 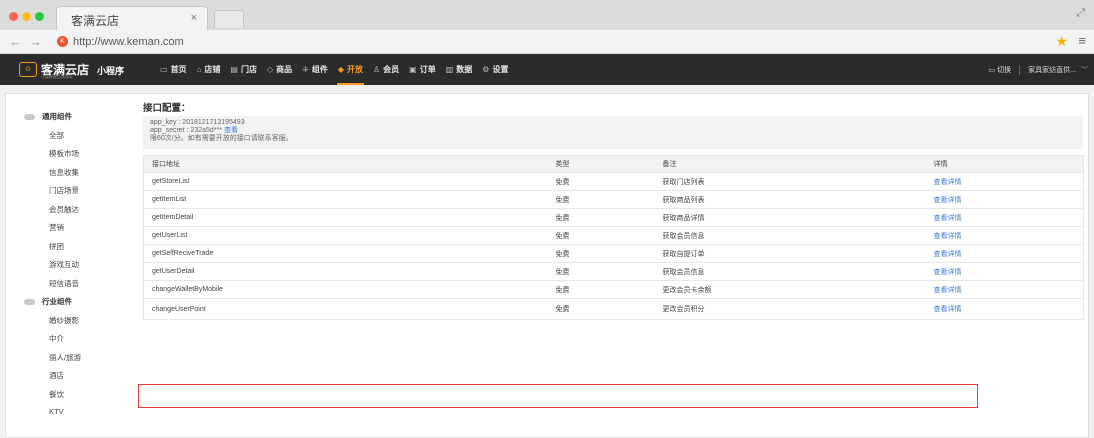 What do you see at coordinates (1082, 40) in the screenshot?
I see `browser-menu-icon: ≡` at bounding box center [1082, 40].